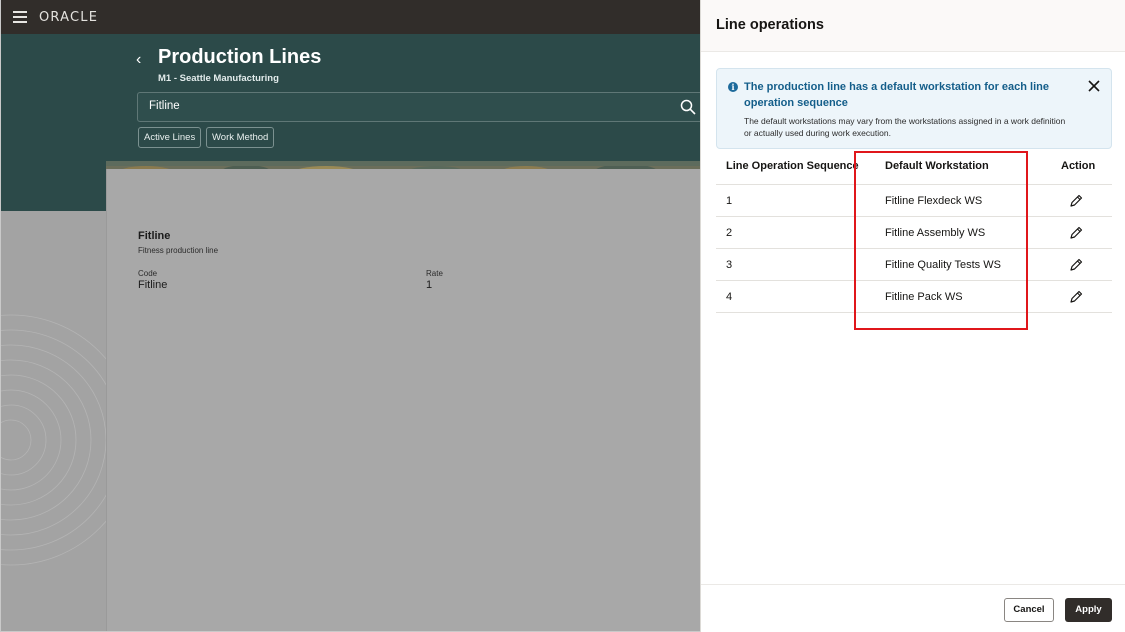 The image size is (1125, 632). What do you see at coordinates (913, 26) in the screenshot?
I see `drawer-header: Line operations` at bounding box center [913, 26].